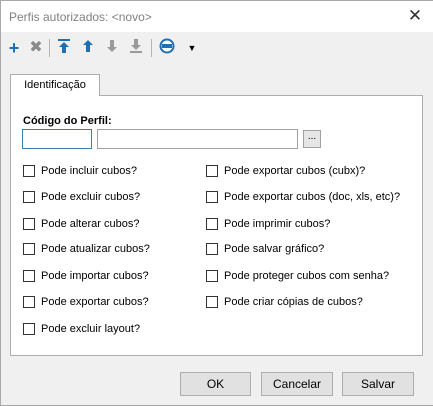 The height and width of the screenshot is (406, 433). I want to click on window-title: Perfis autorizados: <novo>, so click(80, 17).